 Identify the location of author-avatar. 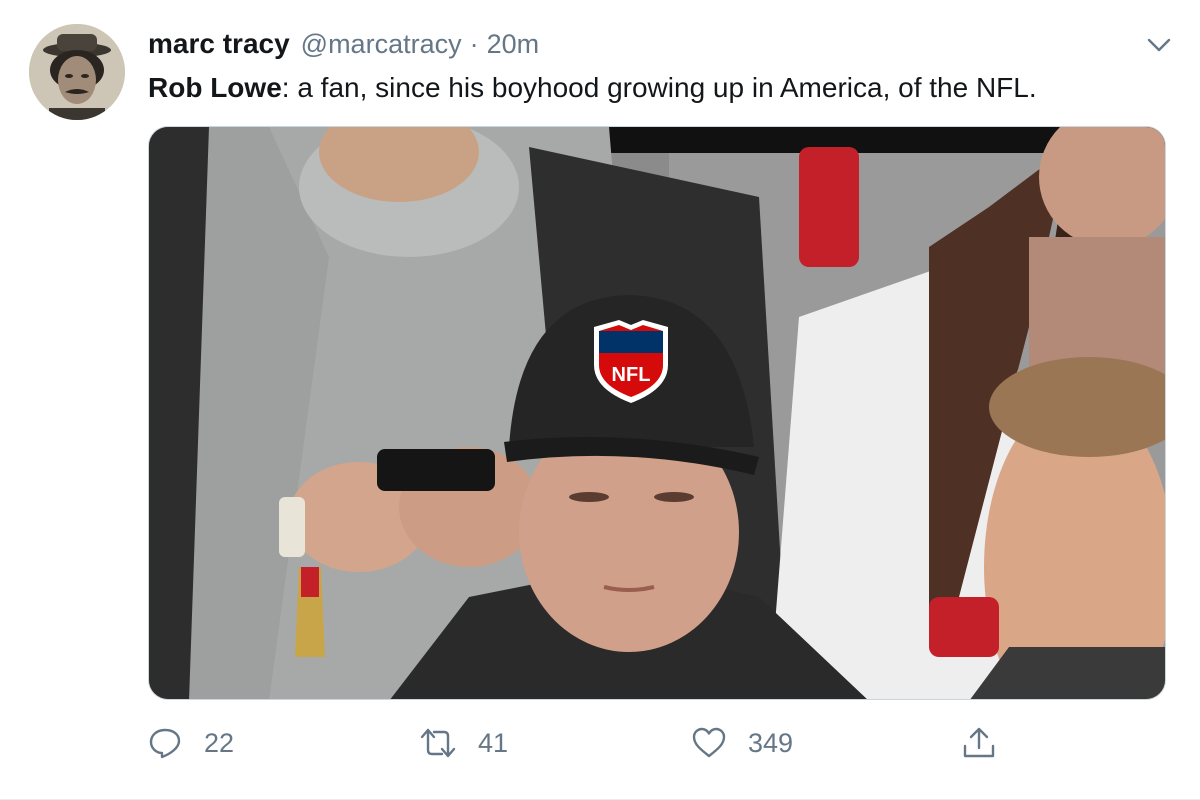
(77, 72).